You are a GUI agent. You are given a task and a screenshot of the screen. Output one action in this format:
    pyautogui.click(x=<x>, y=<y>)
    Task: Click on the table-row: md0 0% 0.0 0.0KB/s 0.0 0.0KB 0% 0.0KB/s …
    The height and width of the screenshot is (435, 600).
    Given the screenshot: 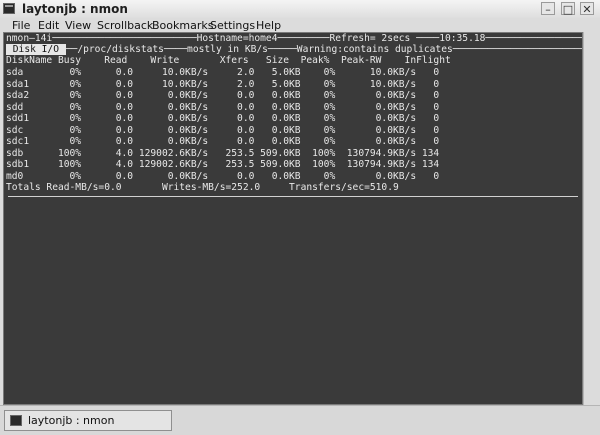 What is the action you would take?
    pyautogui.click(x=223, y=176)
    